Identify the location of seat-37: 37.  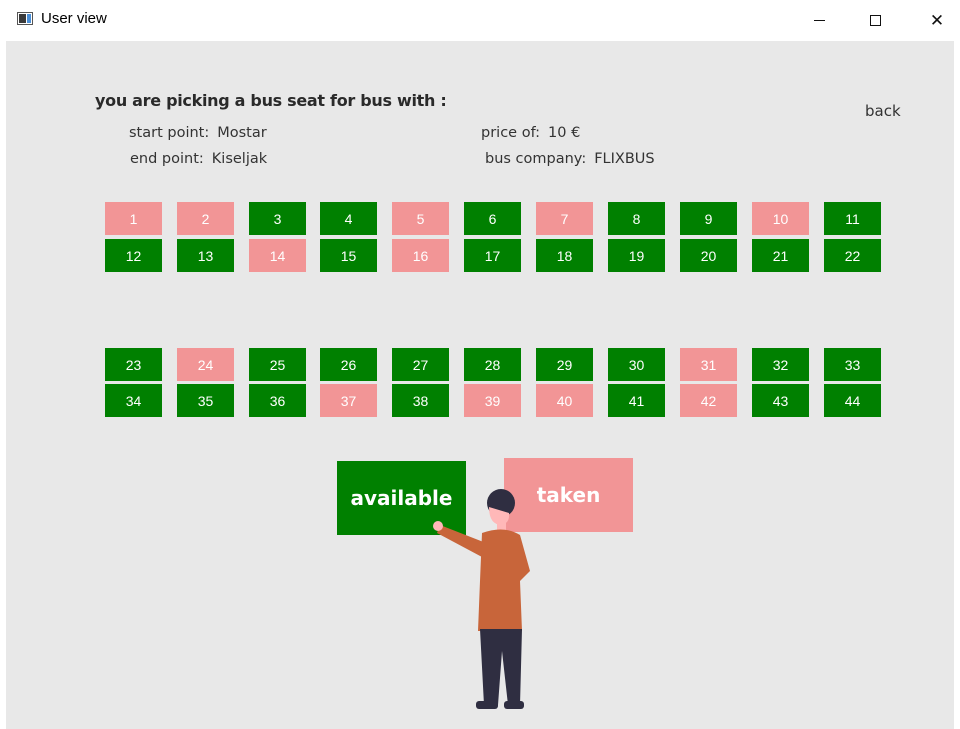
(348, 400).